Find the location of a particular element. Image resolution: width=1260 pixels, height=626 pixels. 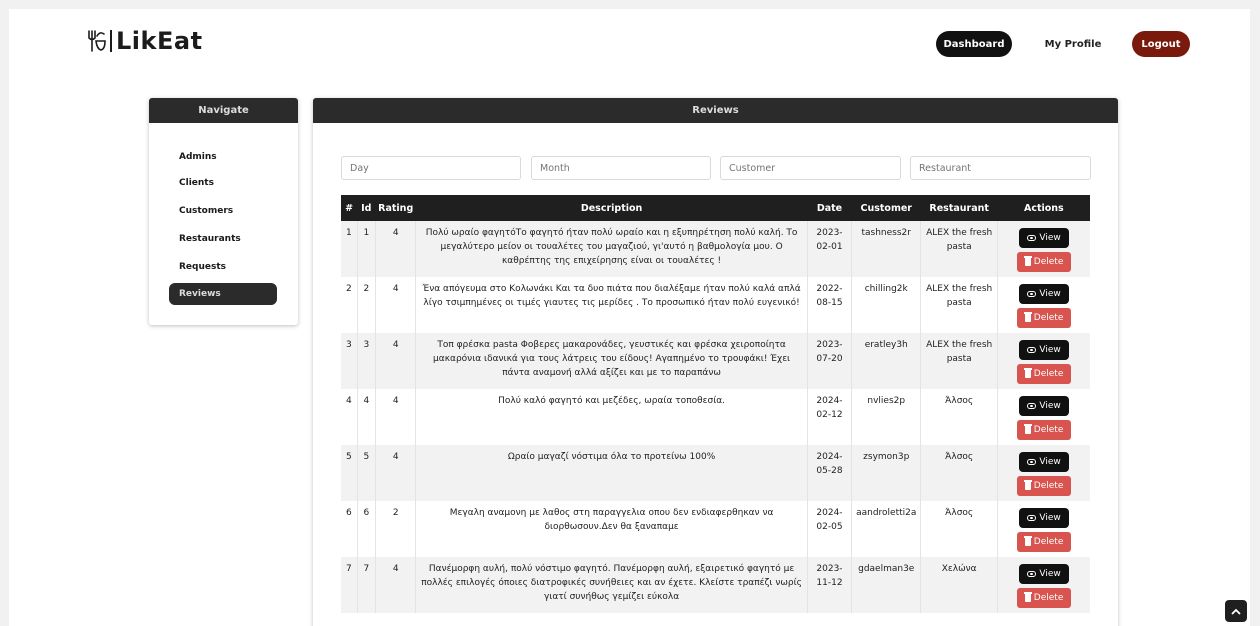

row-number-cell: 7 is located at coordinates (349, 585).